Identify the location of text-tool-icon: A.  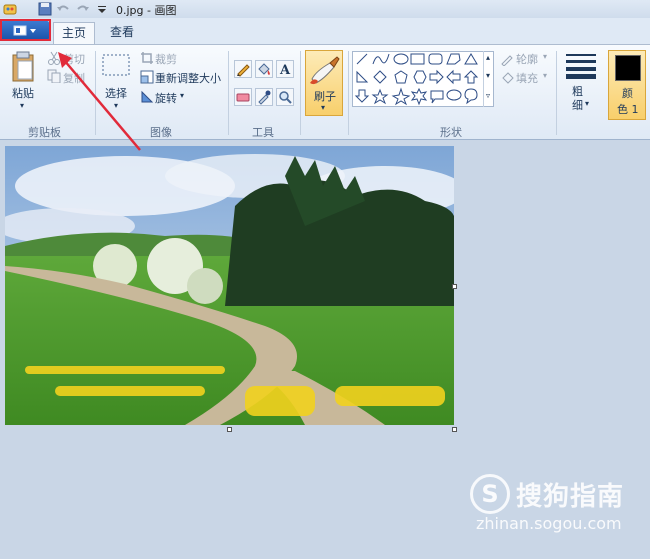
(285, 69).